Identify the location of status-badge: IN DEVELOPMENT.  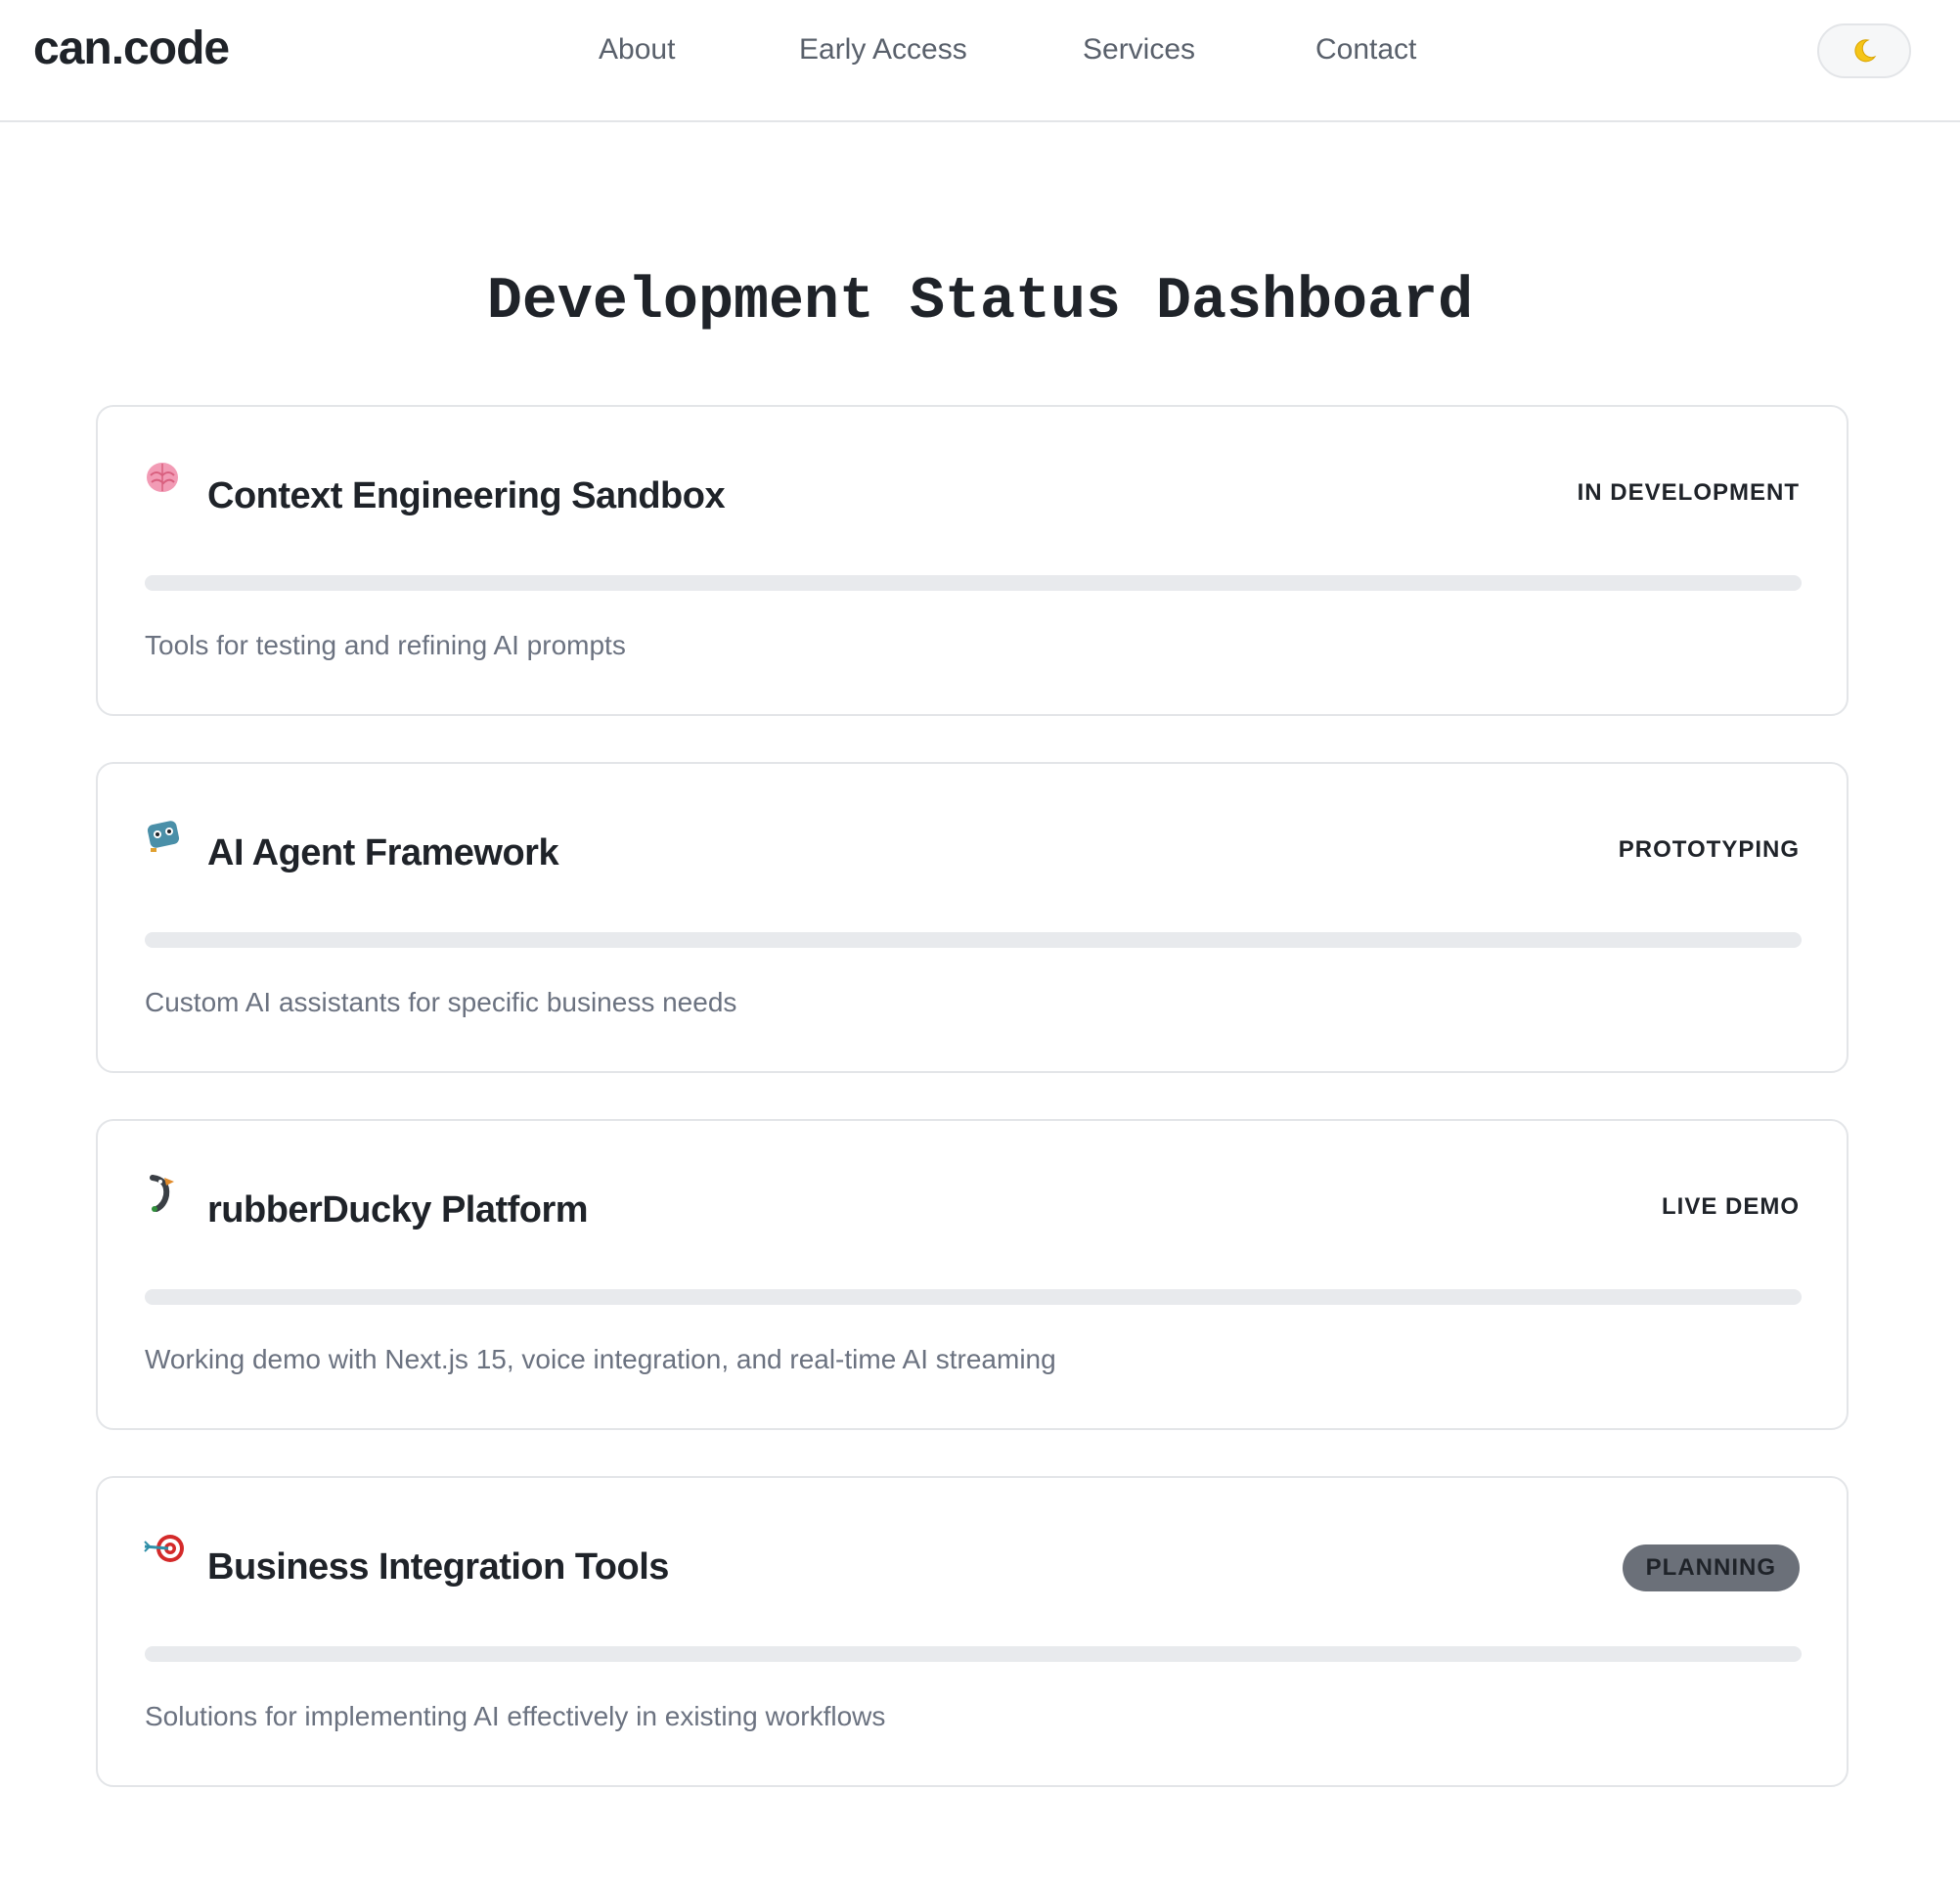
(1688, 492).